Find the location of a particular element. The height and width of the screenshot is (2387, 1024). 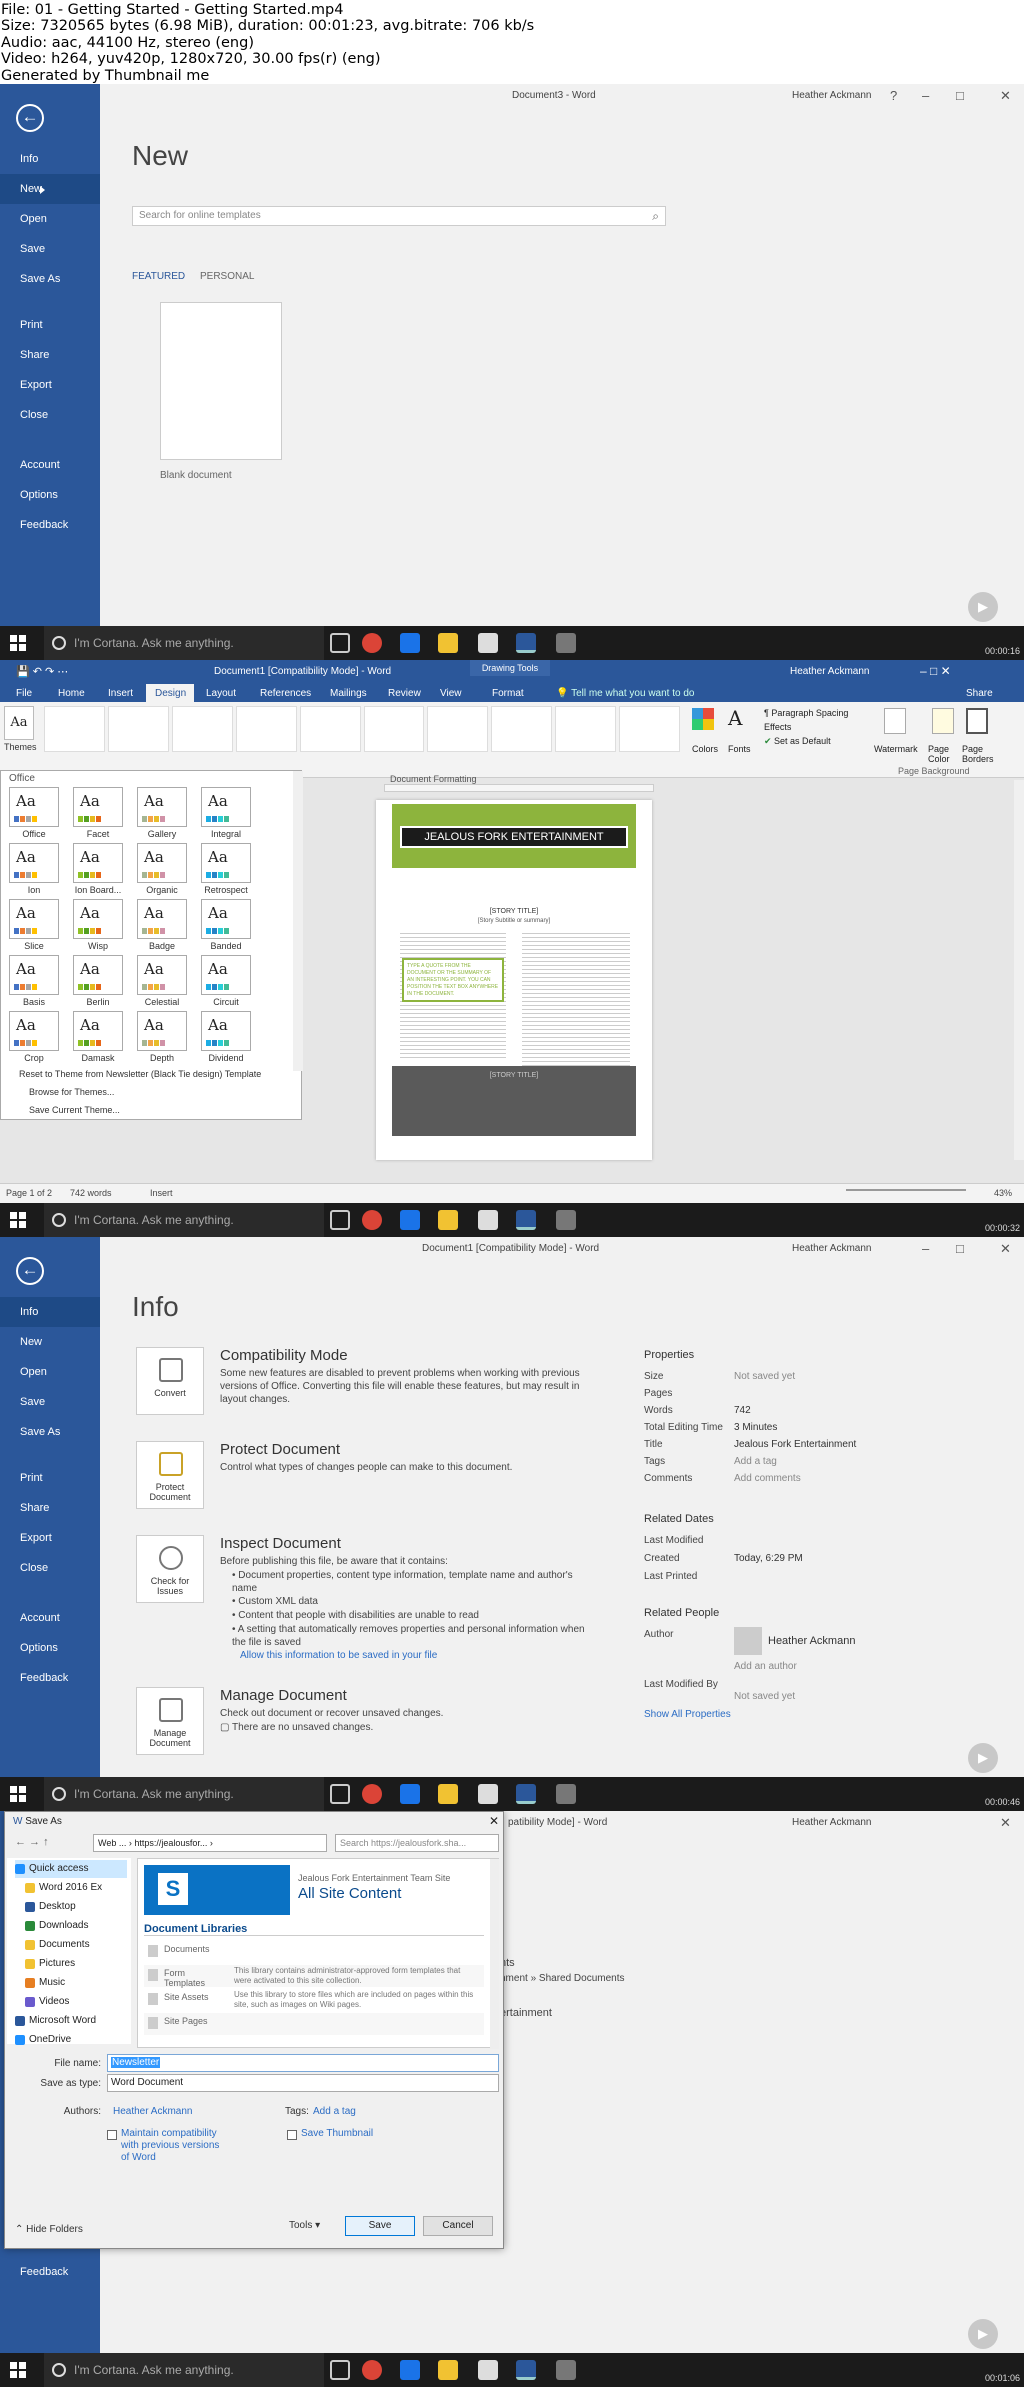

theme-slice: Aa Slice is located at coordinates (35, 926).